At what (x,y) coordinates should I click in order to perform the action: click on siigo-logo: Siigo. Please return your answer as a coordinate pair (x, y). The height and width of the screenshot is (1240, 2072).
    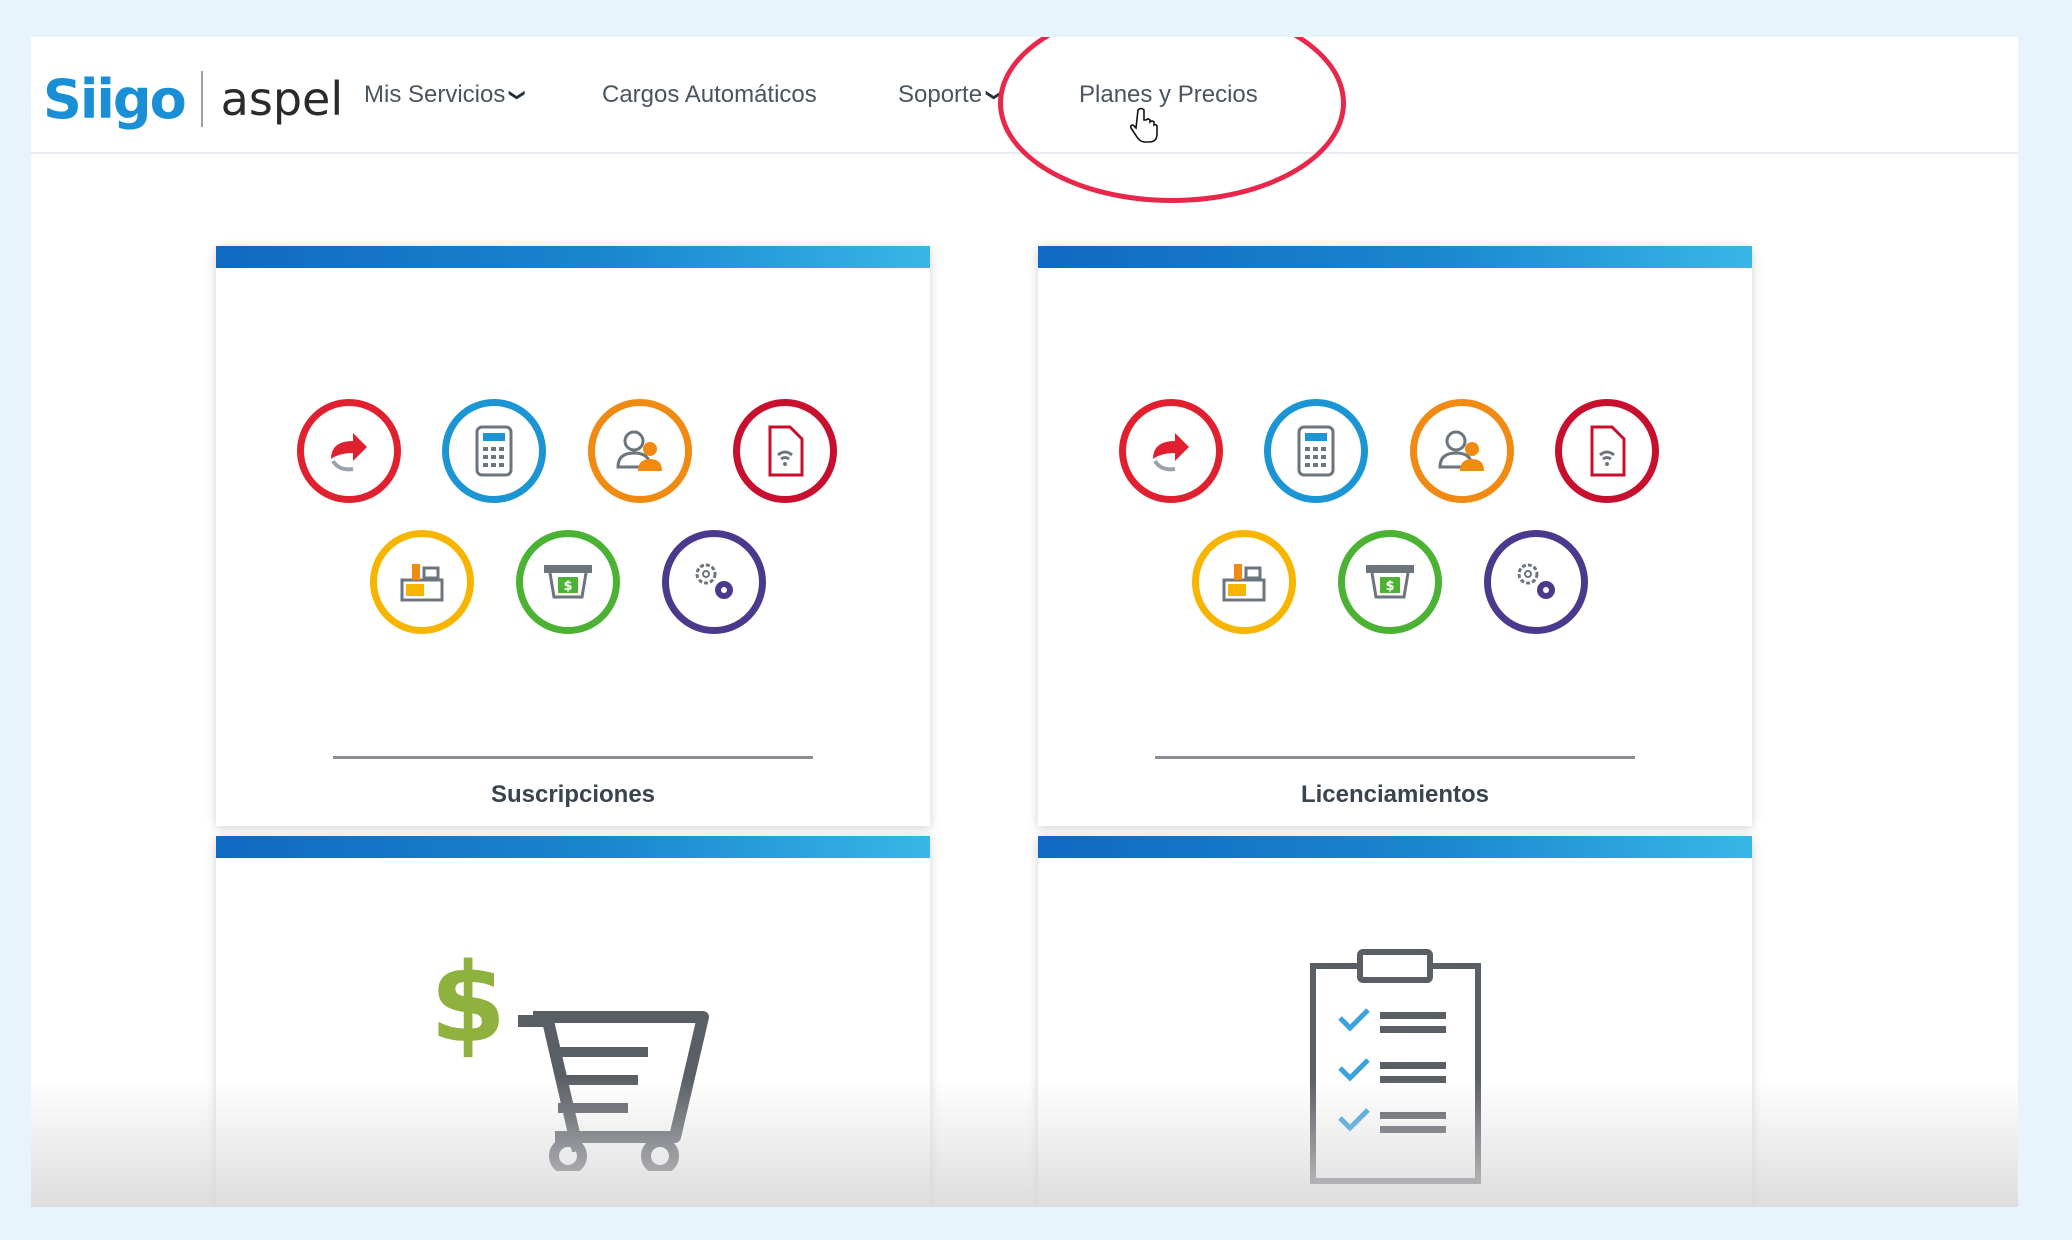
    Looking at the image, I should click on (115, 99).